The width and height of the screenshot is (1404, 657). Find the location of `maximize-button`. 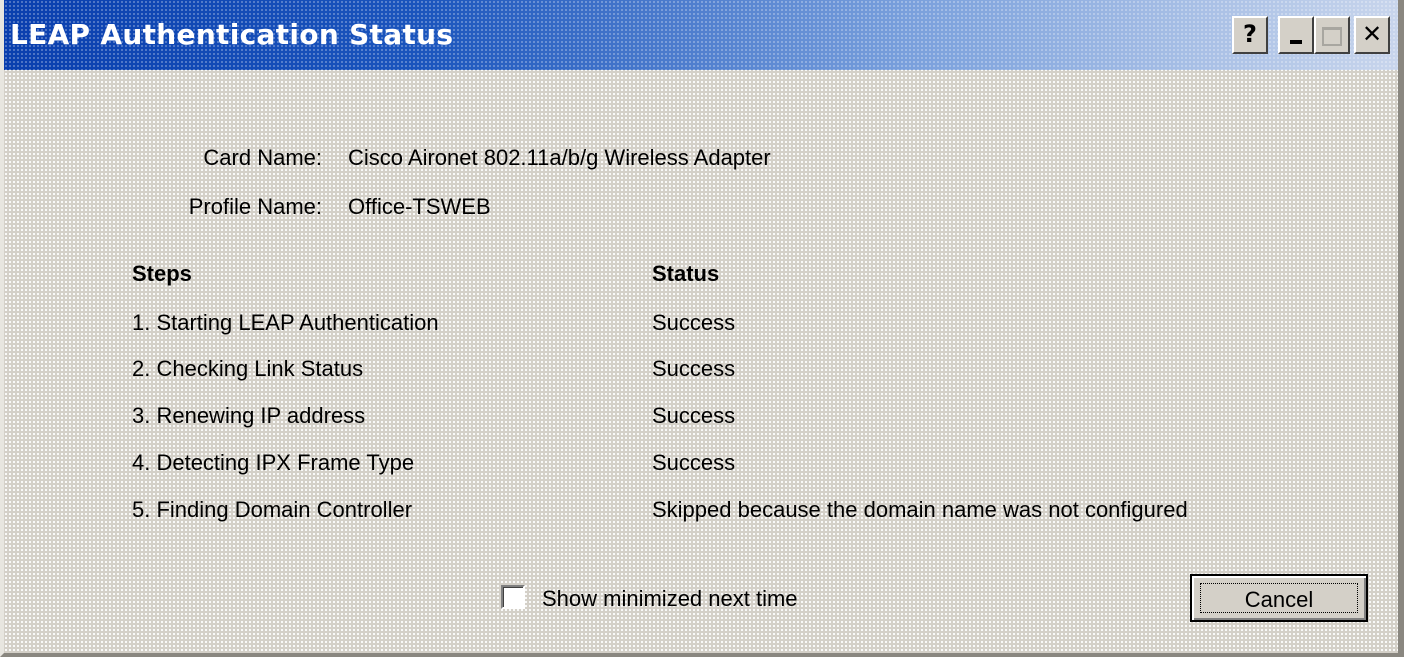

maximize-button is located at coordinates (1332, 35).